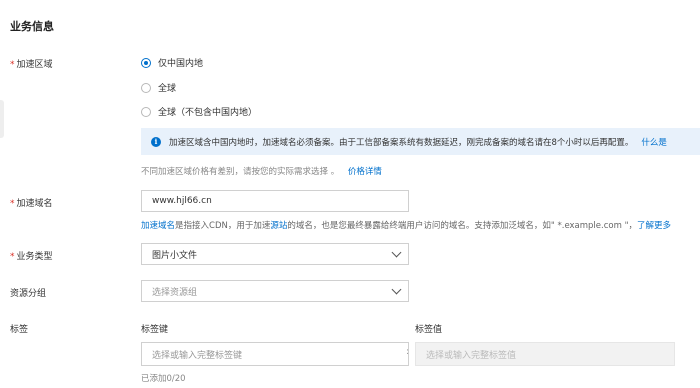 This screenshot has width=700, height=388. I want to click on business-type-label-text: 业务类型, so click(34, 257).